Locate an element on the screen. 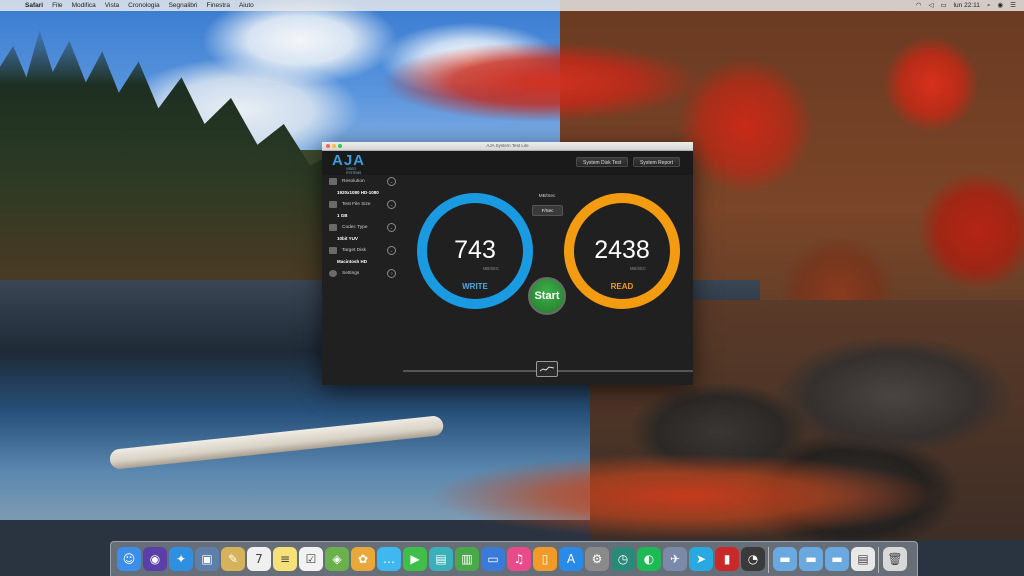  write-speed-gauge: 743 MB/SEC WRITE is located at coordinates (475, 251).